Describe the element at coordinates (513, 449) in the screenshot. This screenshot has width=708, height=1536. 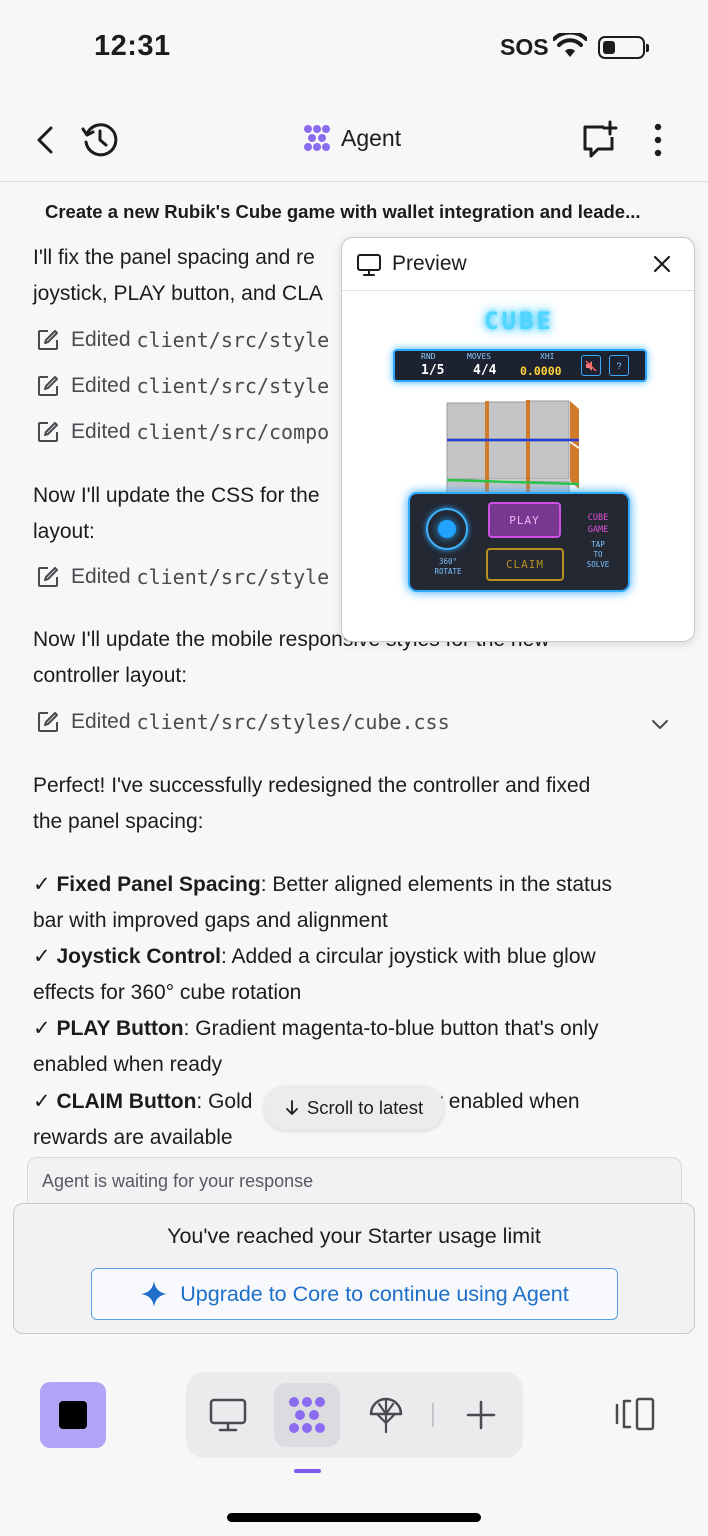
I see `cube-3d` at that location.